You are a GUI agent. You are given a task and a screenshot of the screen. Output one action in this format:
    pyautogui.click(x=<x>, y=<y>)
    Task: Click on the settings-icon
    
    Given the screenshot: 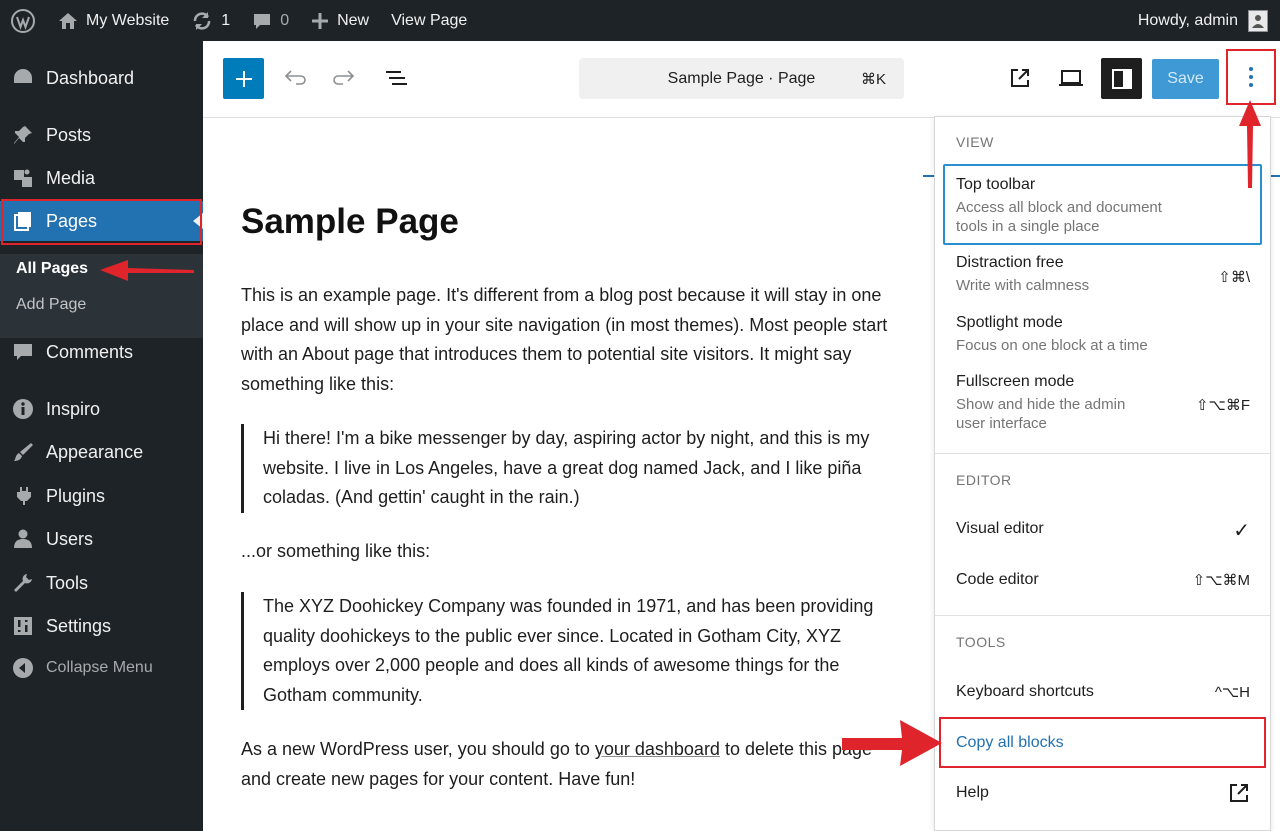 What is the action you would take?
    pyautogui.click(x=23, y=626)
    